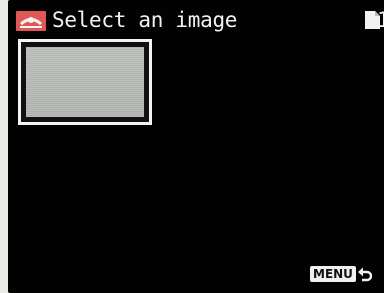 The height and width of the screenshot is (293, 384). I want to click on screen-title: Select an image, so click(145, 20).